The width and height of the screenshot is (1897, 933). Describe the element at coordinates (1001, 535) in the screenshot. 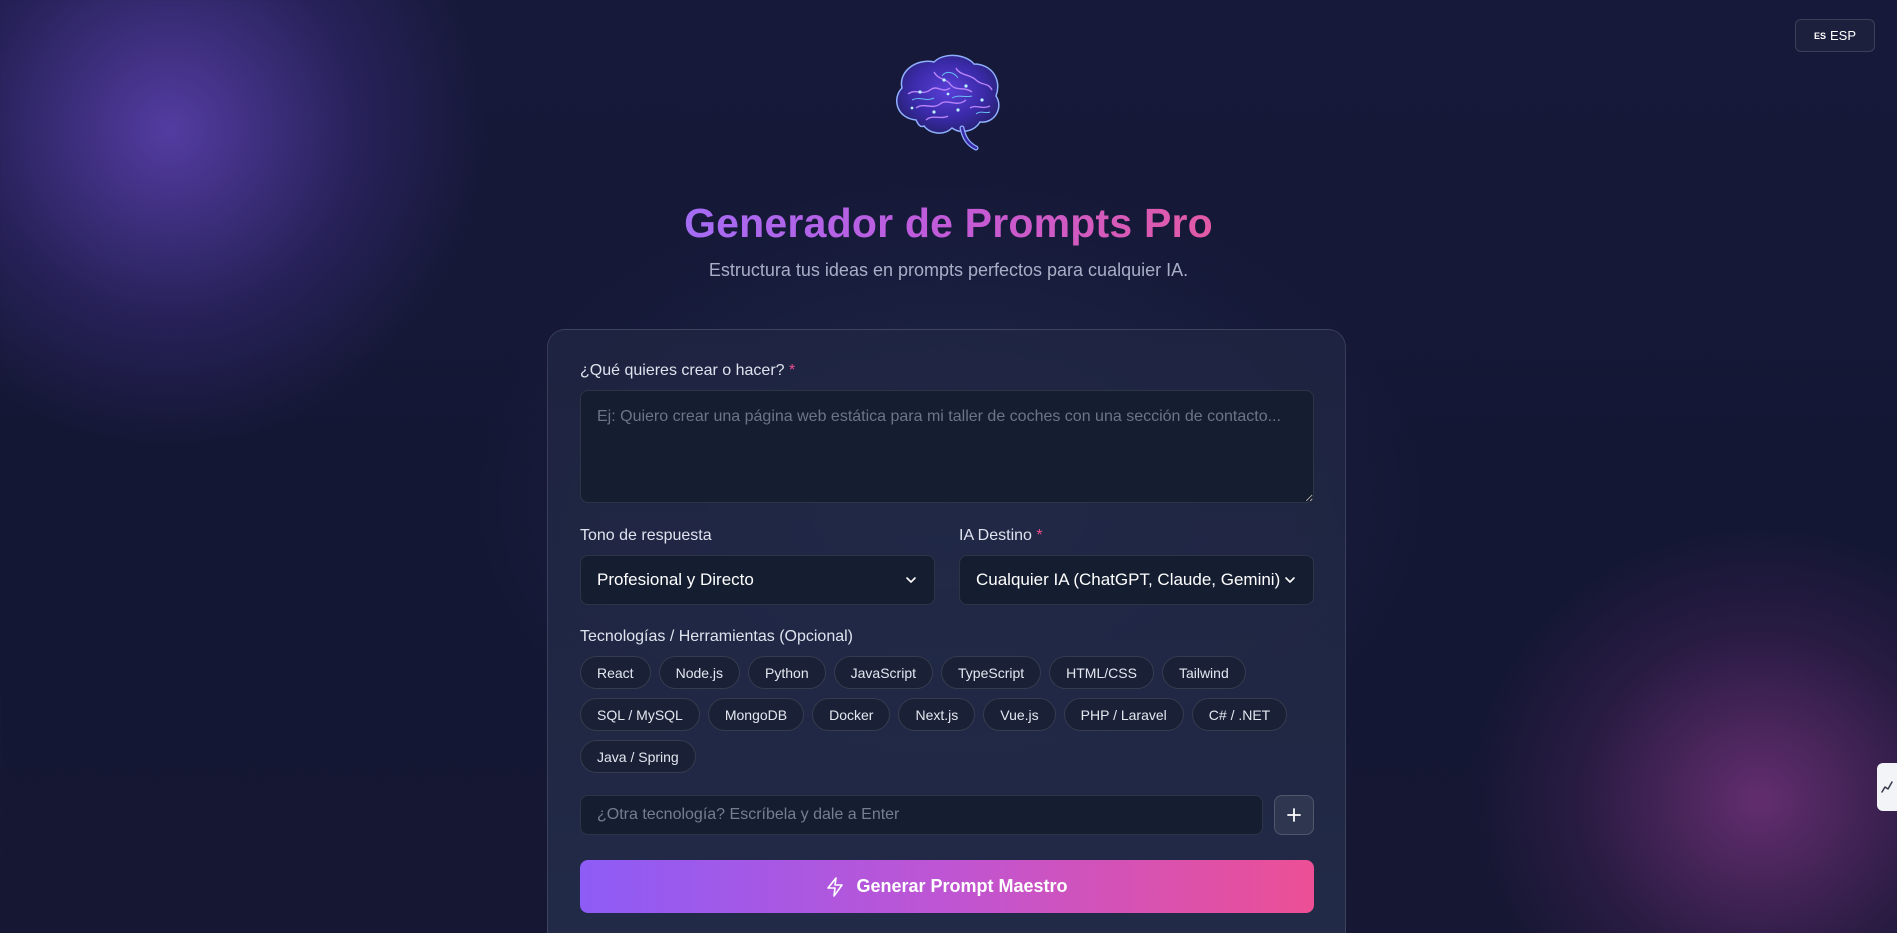

I see `target-ai-label: IA Destino *` at that location.